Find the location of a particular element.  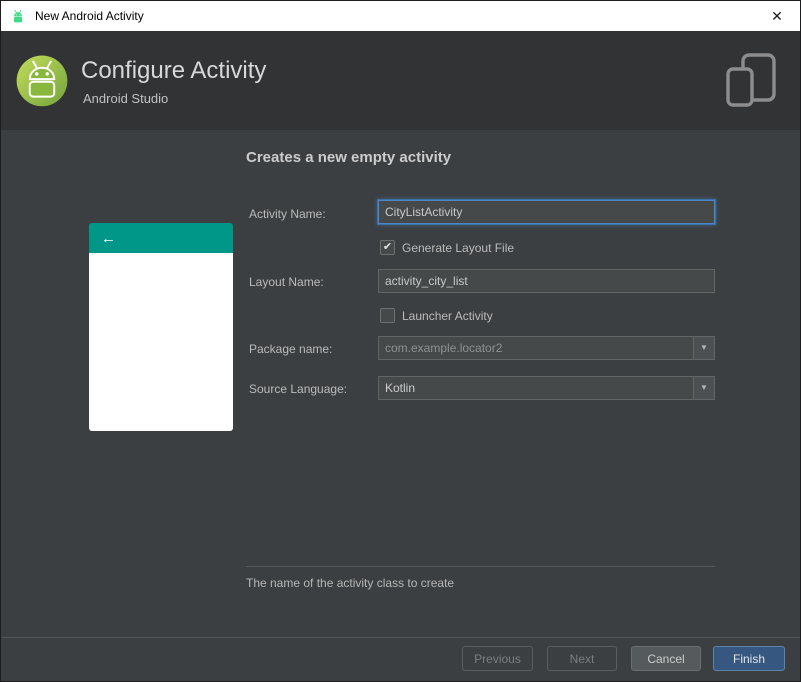

back-arrow-icon: ← is located at coordinates (108, 238).